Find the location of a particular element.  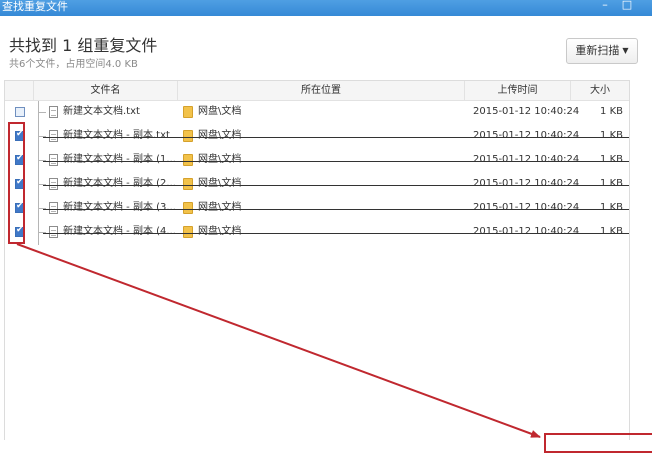

checkbox-highlight-box is located at coordinates (16, 183).